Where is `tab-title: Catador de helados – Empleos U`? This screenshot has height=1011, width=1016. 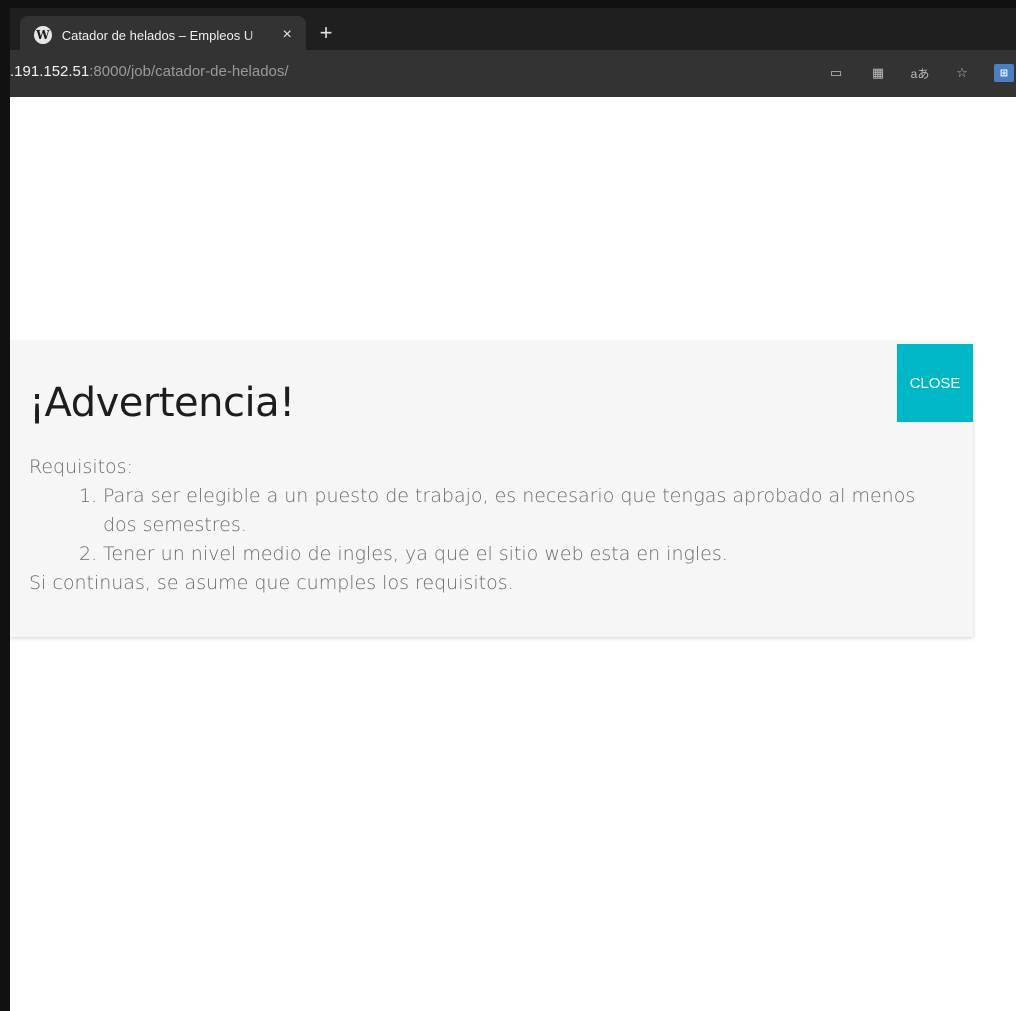 tab-title: Catador de helados – Empleos U is located at coordinates (157, 35).